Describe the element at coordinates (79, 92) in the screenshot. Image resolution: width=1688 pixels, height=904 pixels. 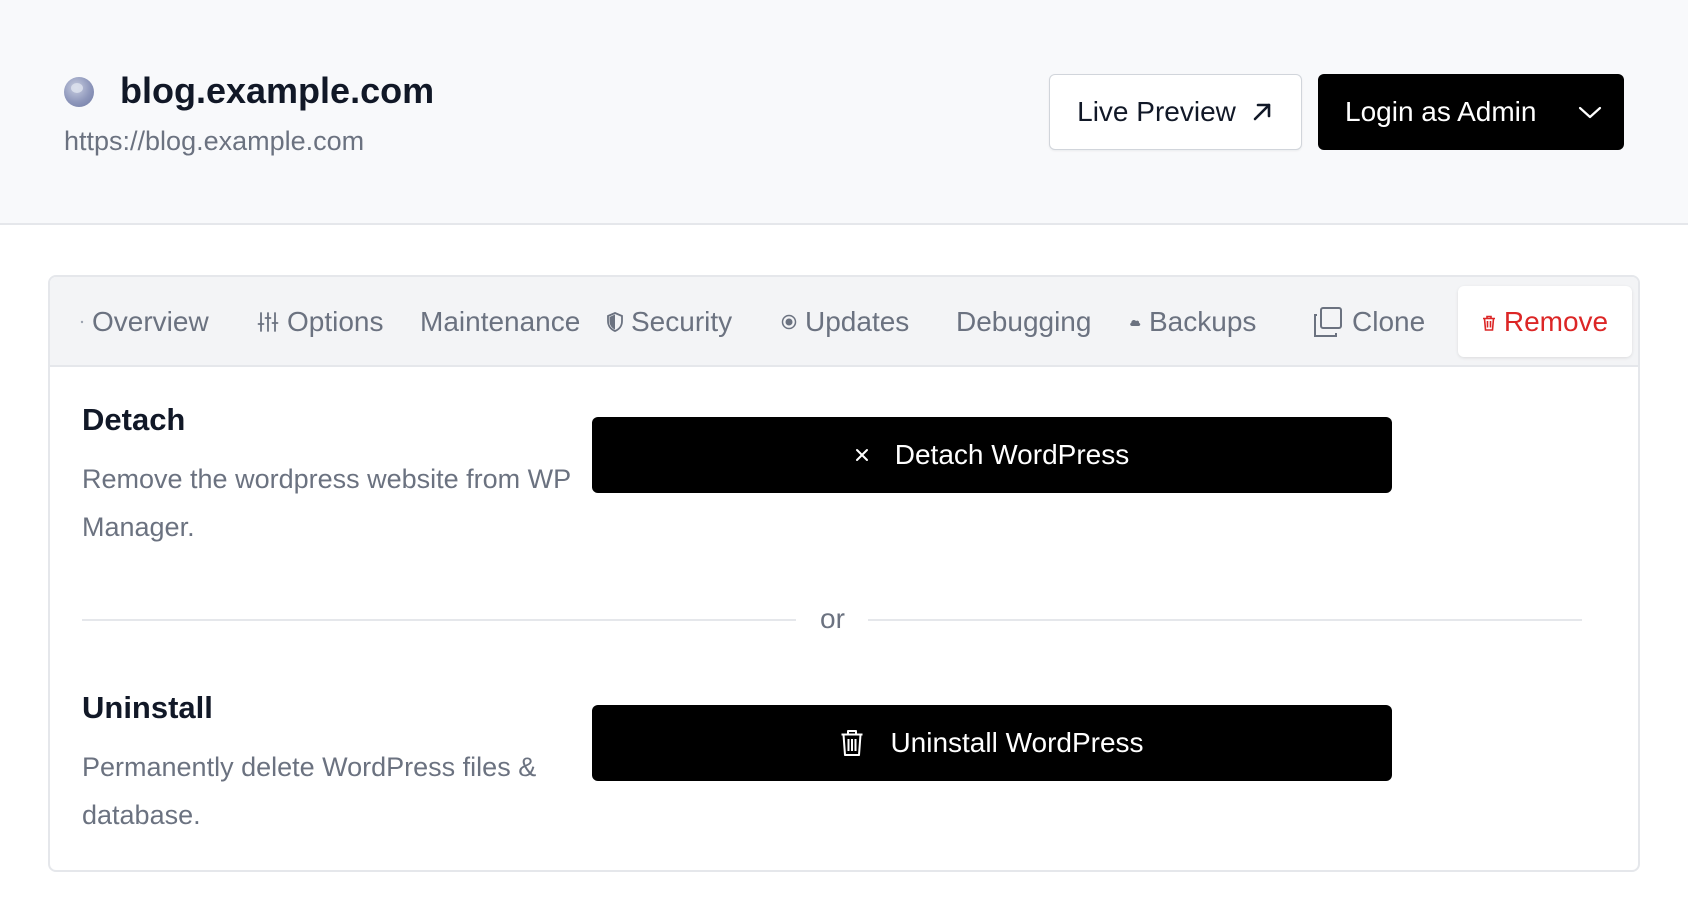
I see `globe-icon` at that location.